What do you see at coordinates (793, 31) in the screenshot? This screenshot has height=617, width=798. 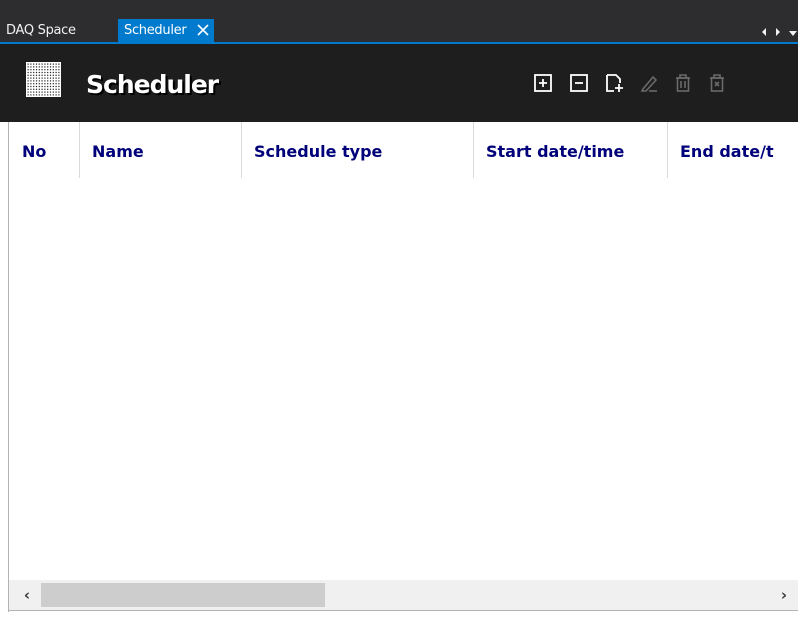 I see `tab-dropdown-icon` at bounding box center [793, 31].